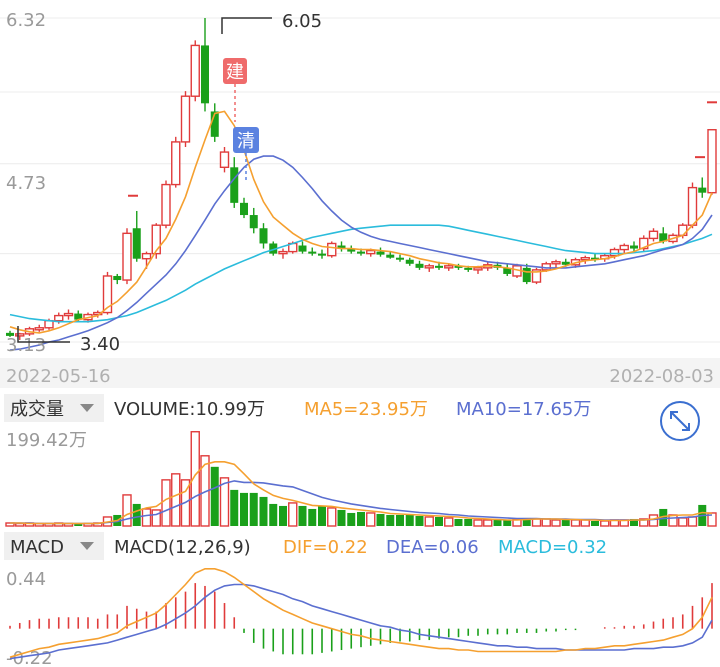  What do you see at coordinates (235, 72) in the screenshot?
I see `build-tag: 建` at bounding box center [235, 72].